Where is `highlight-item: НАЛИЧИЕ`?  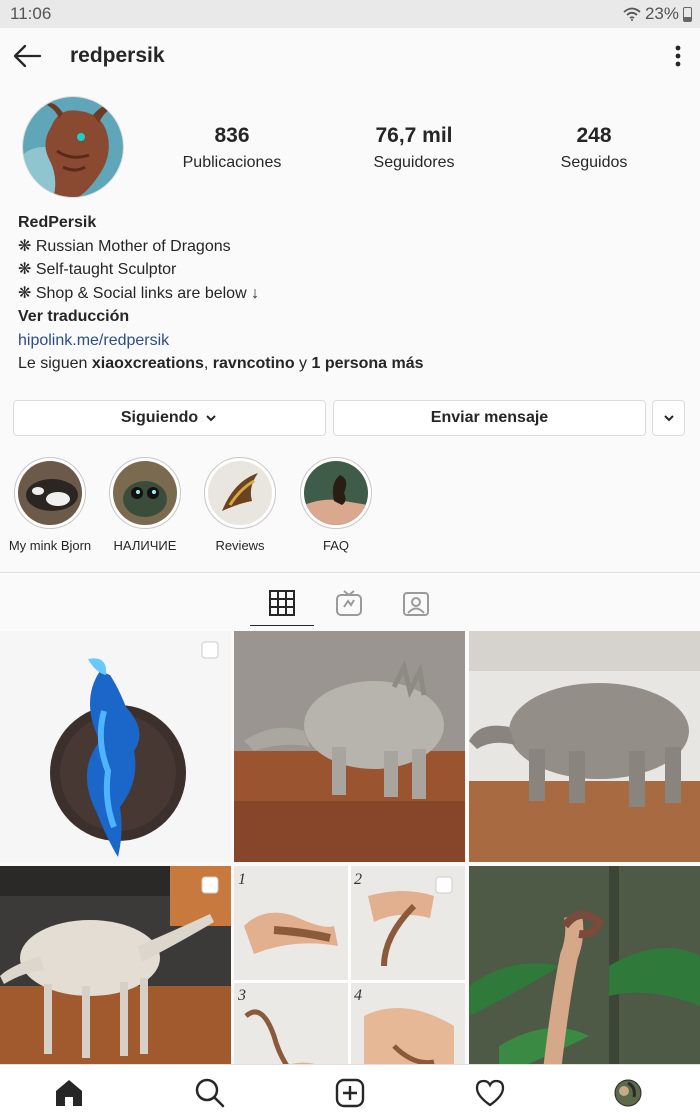
highlight-item: НАЛИЧИЕ is located at coordinates (145, 505).